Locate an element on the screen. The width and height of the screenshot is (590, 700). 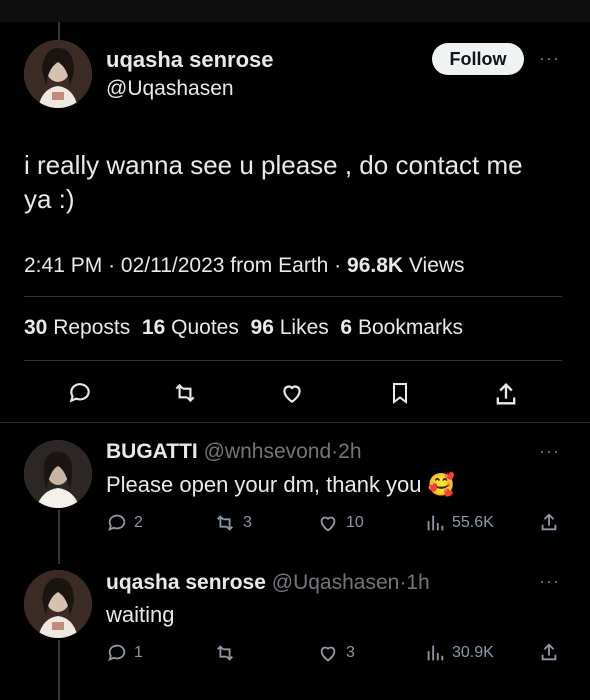
reply-1-share-button is located at coordinates (549, 522).